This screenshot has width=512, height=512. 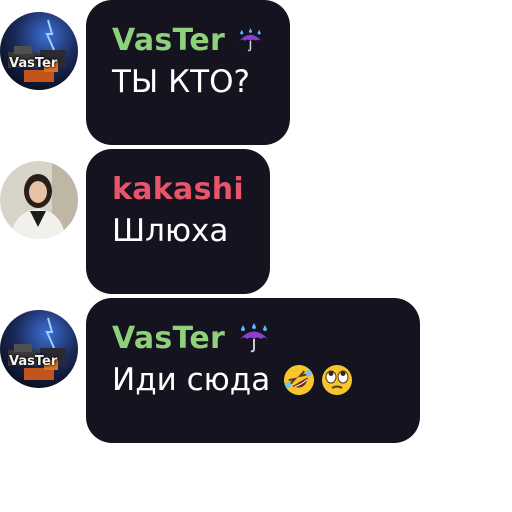 I want to click on face-with-rolling-eyes-emoji-icon, so click(x=337, y=380).